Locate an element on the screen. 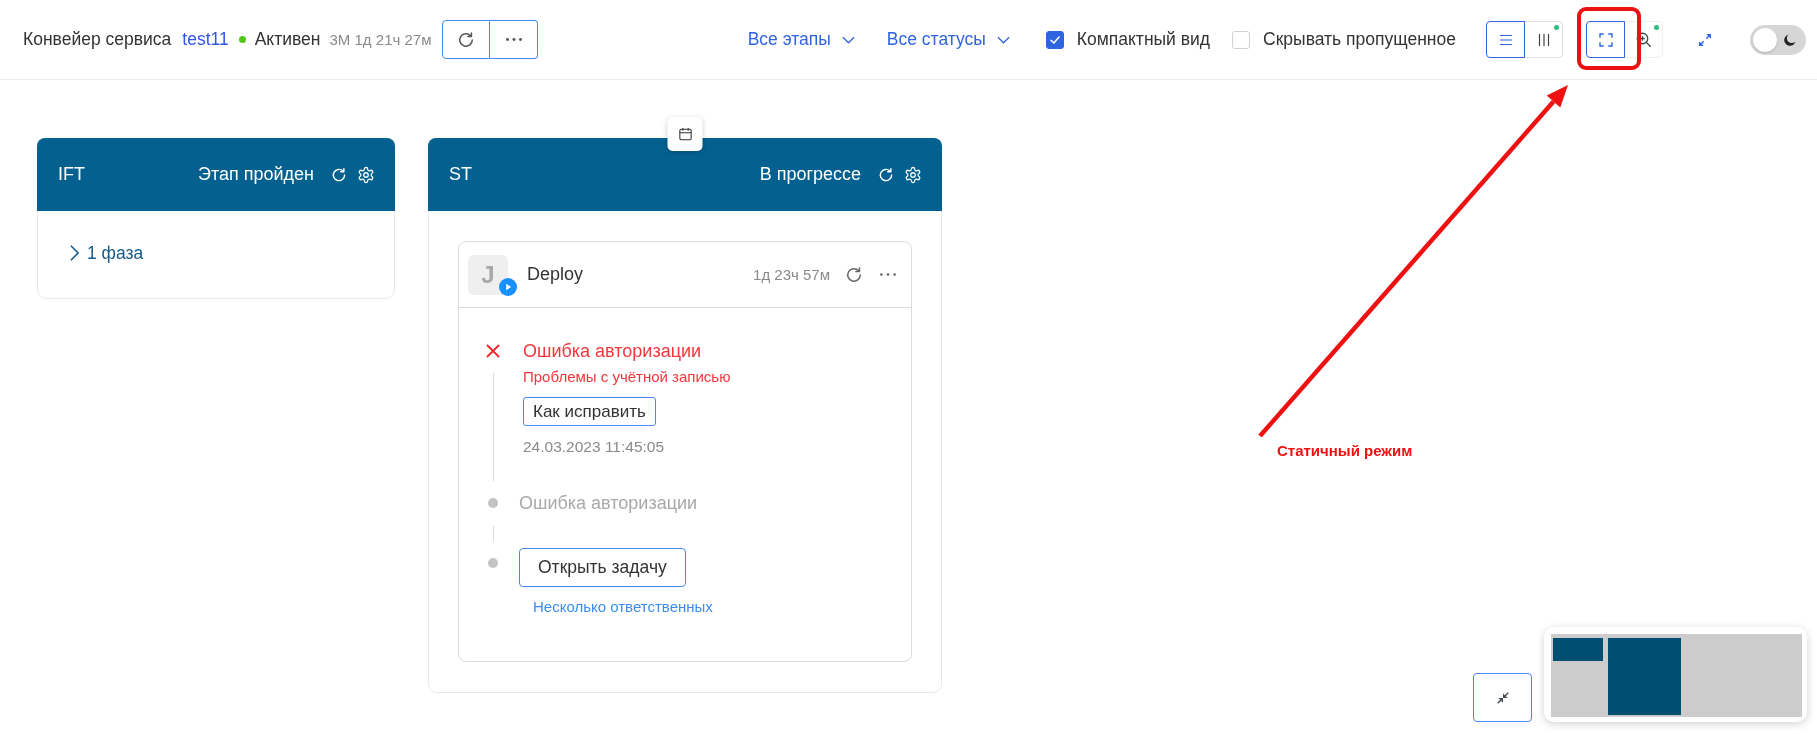  corners-icon is located at coordinates (1605, 39).